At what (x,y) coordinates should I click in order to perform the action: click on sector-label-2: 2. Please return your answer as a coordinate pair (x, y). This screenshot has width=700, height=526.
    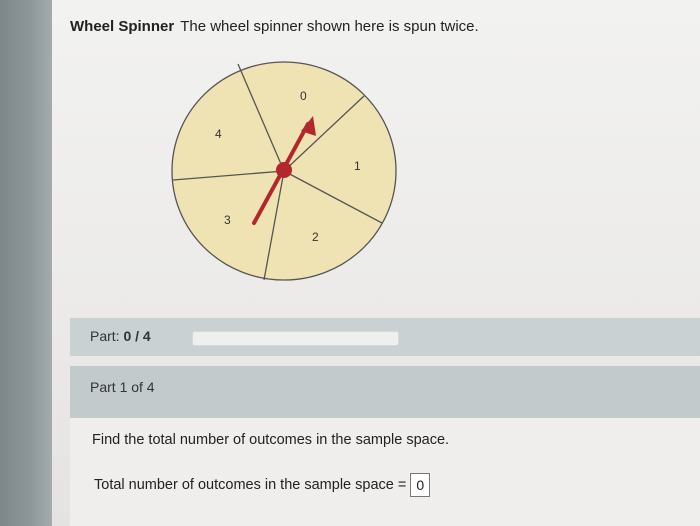
    Looking at the image, I should click on (315, 237).